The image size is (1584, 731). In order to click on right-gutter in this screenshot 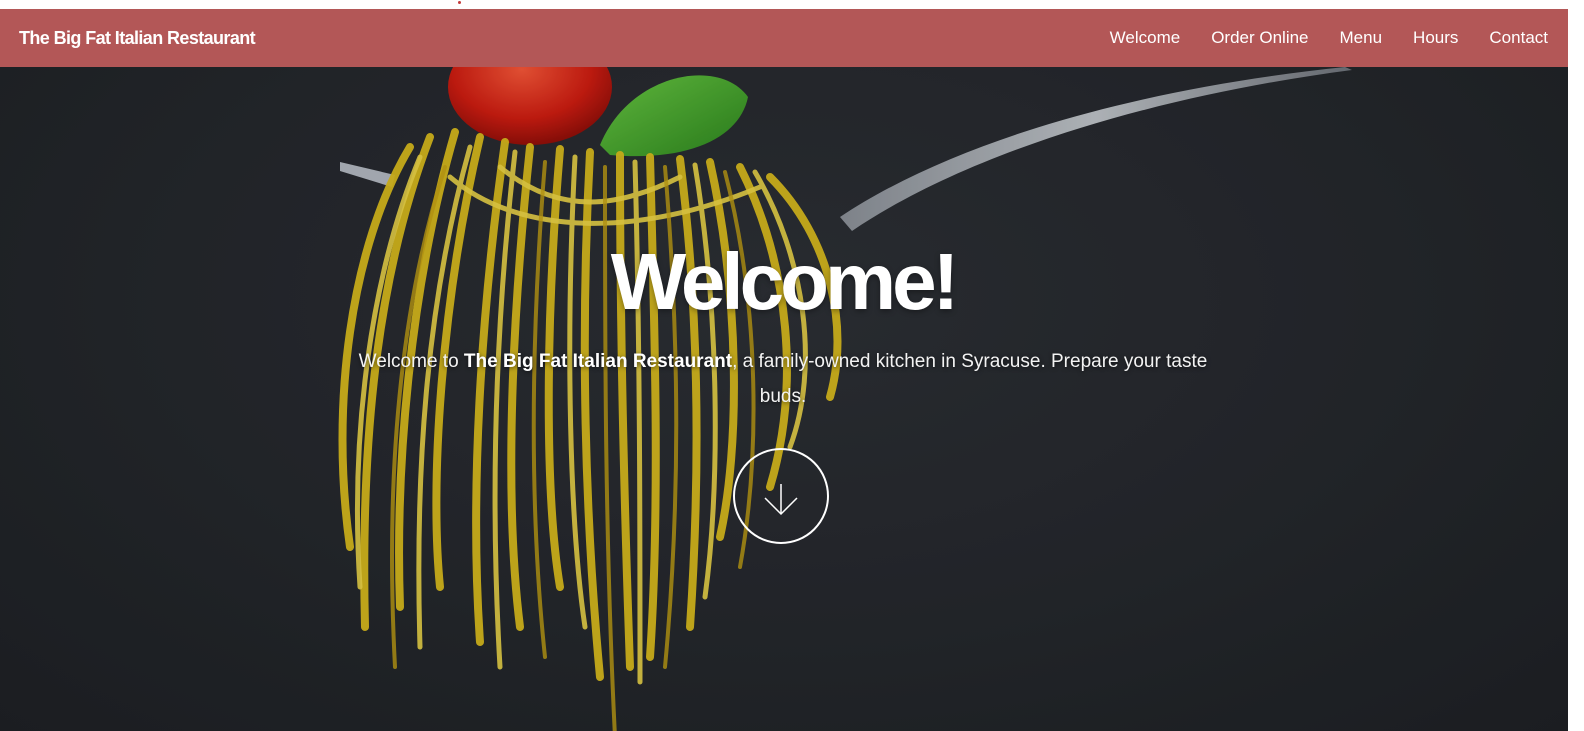, I will do `click(1576, 370)`.